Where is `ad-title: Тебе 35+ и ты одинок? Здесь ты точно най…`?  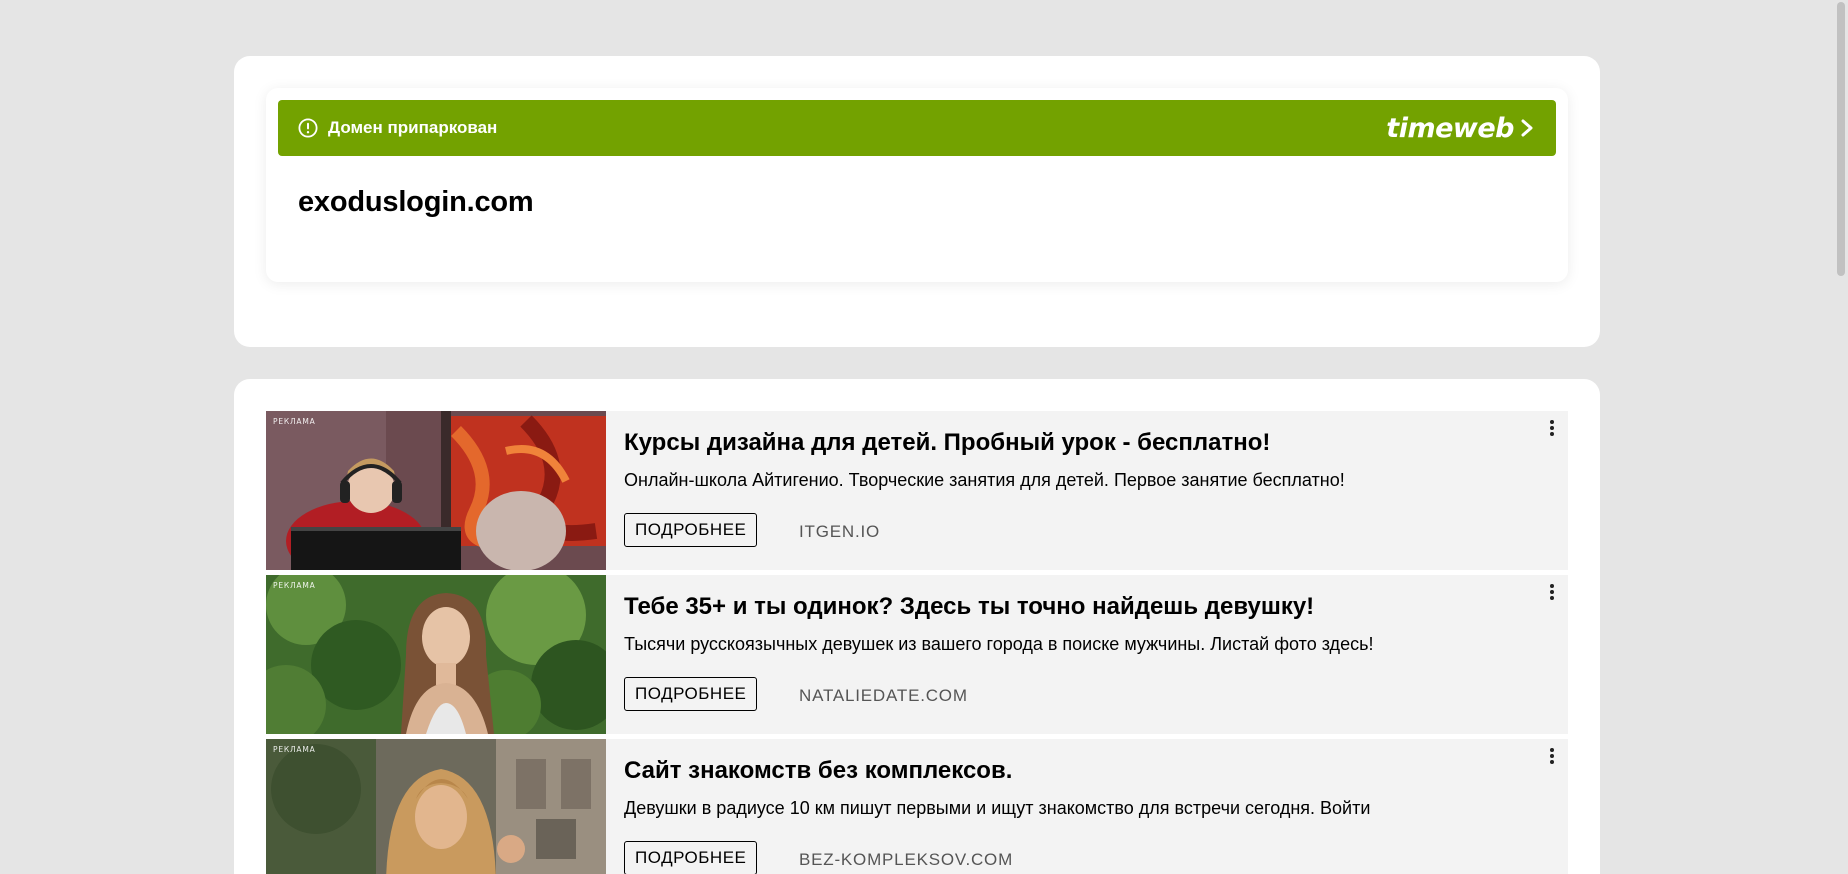
ad-title: Тебе 35+ и ты одинок? Здесь ты точно най… is located at coordinates (969, 607).